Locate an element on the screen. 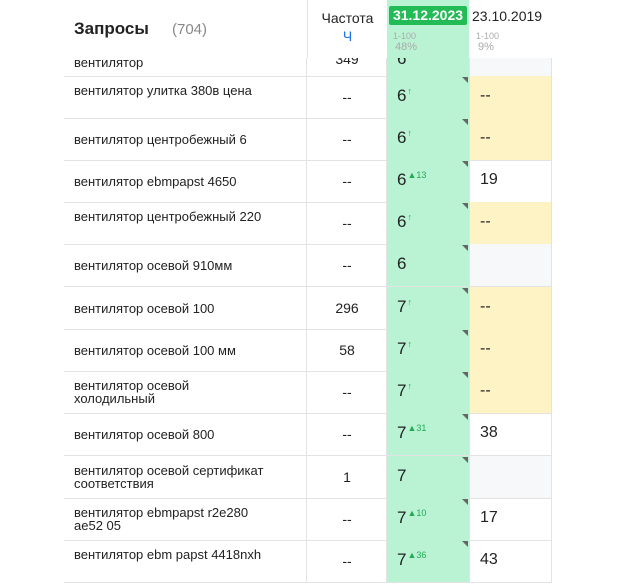 This screenshot has height=587, width=619. query-cell: вентилятор центробежный 6 is located at coordinates (185, 139).